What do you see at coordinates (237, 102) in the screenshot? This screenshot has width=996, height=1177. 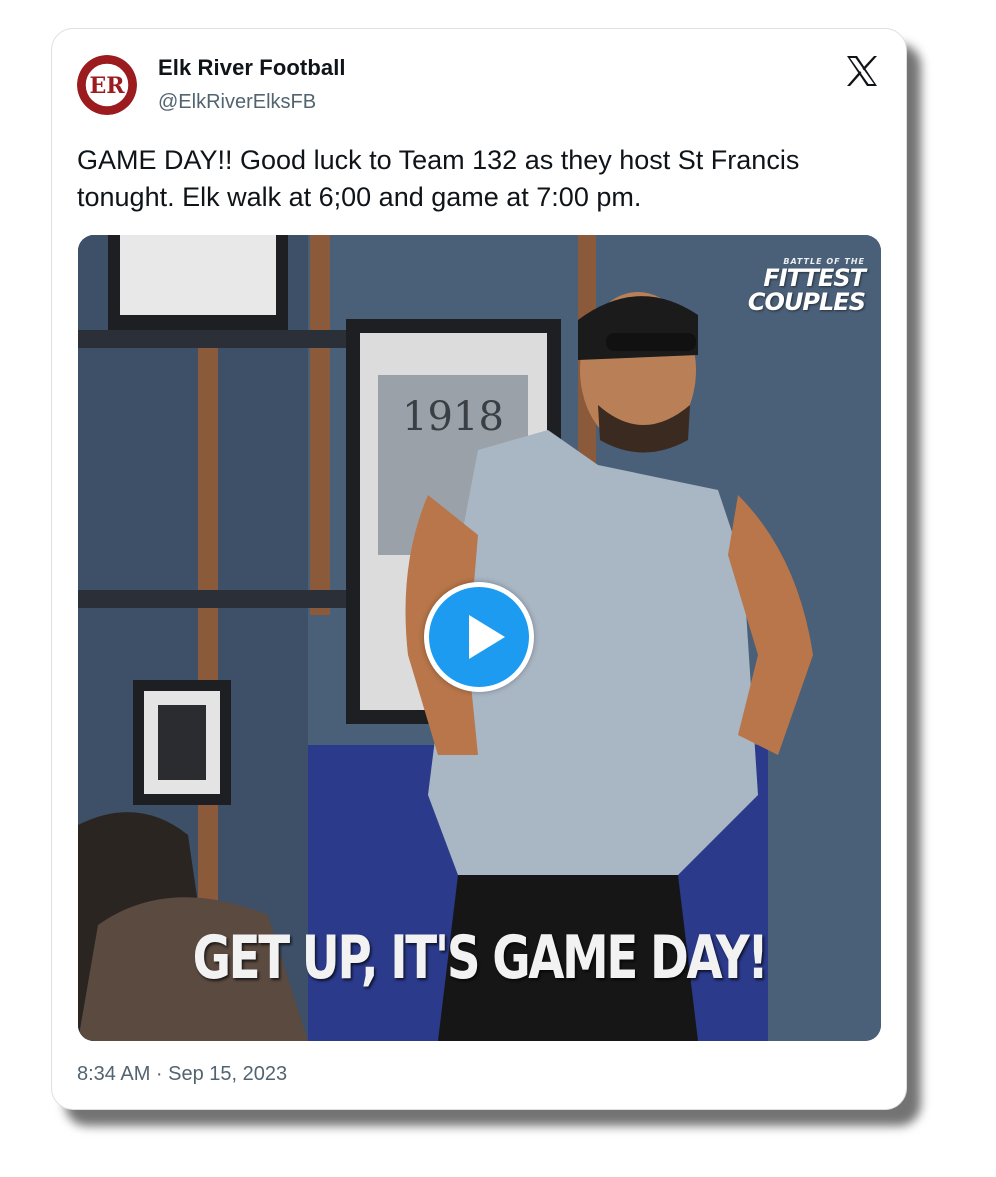 I see `author-handle: @ElkRiverElksFB` at bounding box center [237, 102].